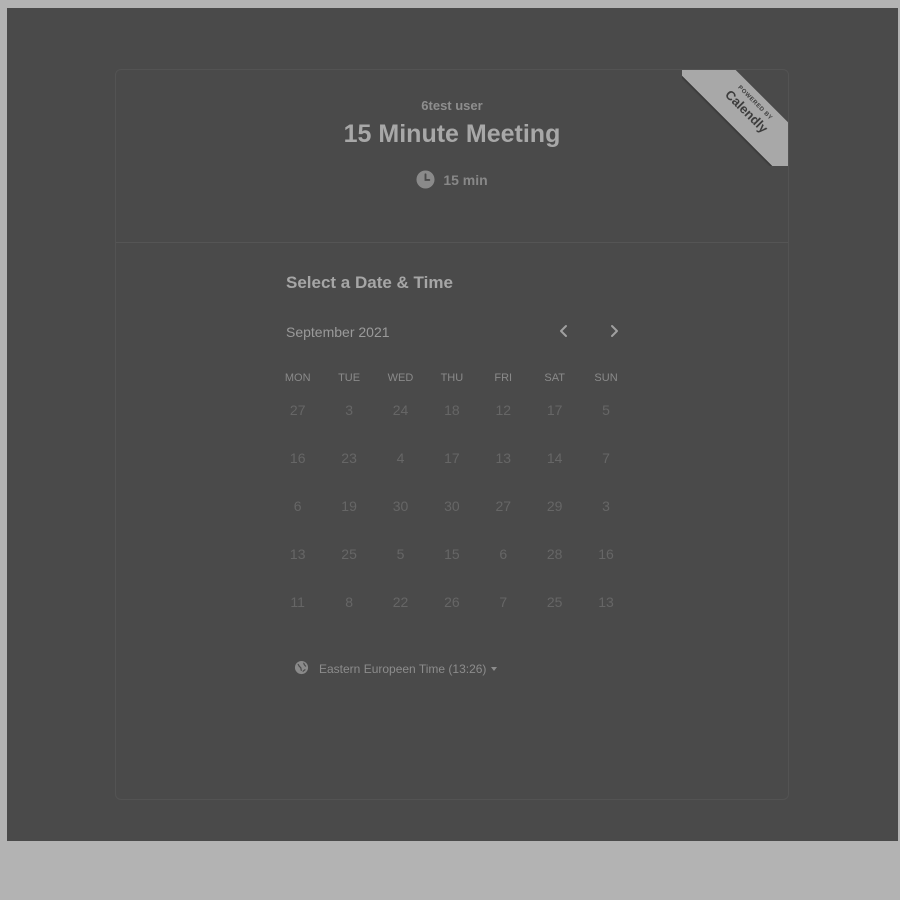 The width and height of the screenshot is (900, 900). I want to click on chevron-right-icon, so click(614, 333).